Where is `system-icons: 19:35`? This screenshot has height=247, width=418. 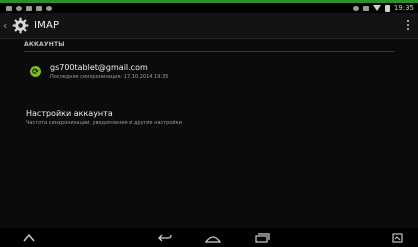
system-icons: 19:35 is located at coordinates (383, 8).